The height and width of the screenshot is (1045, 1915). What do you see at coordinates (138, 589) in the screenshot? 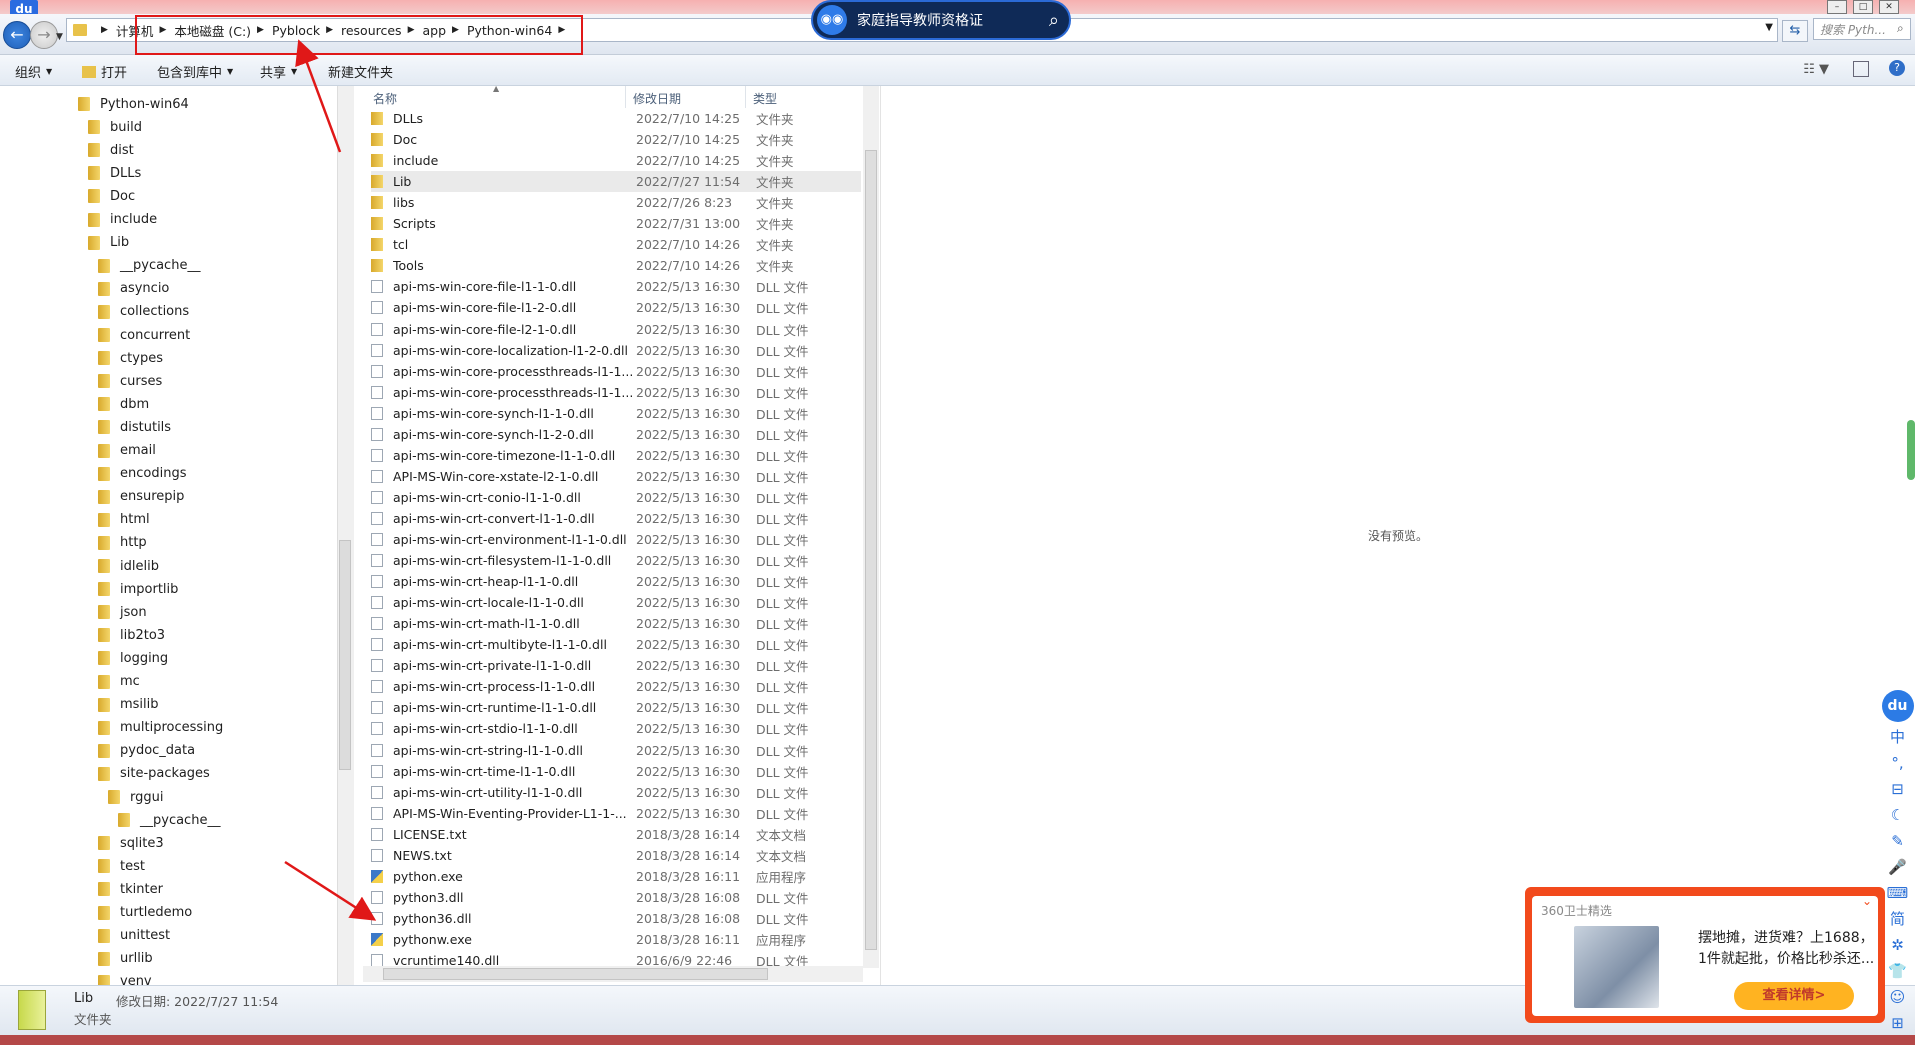
I see `tree-item: importlib` at bounding box center [138, 589].